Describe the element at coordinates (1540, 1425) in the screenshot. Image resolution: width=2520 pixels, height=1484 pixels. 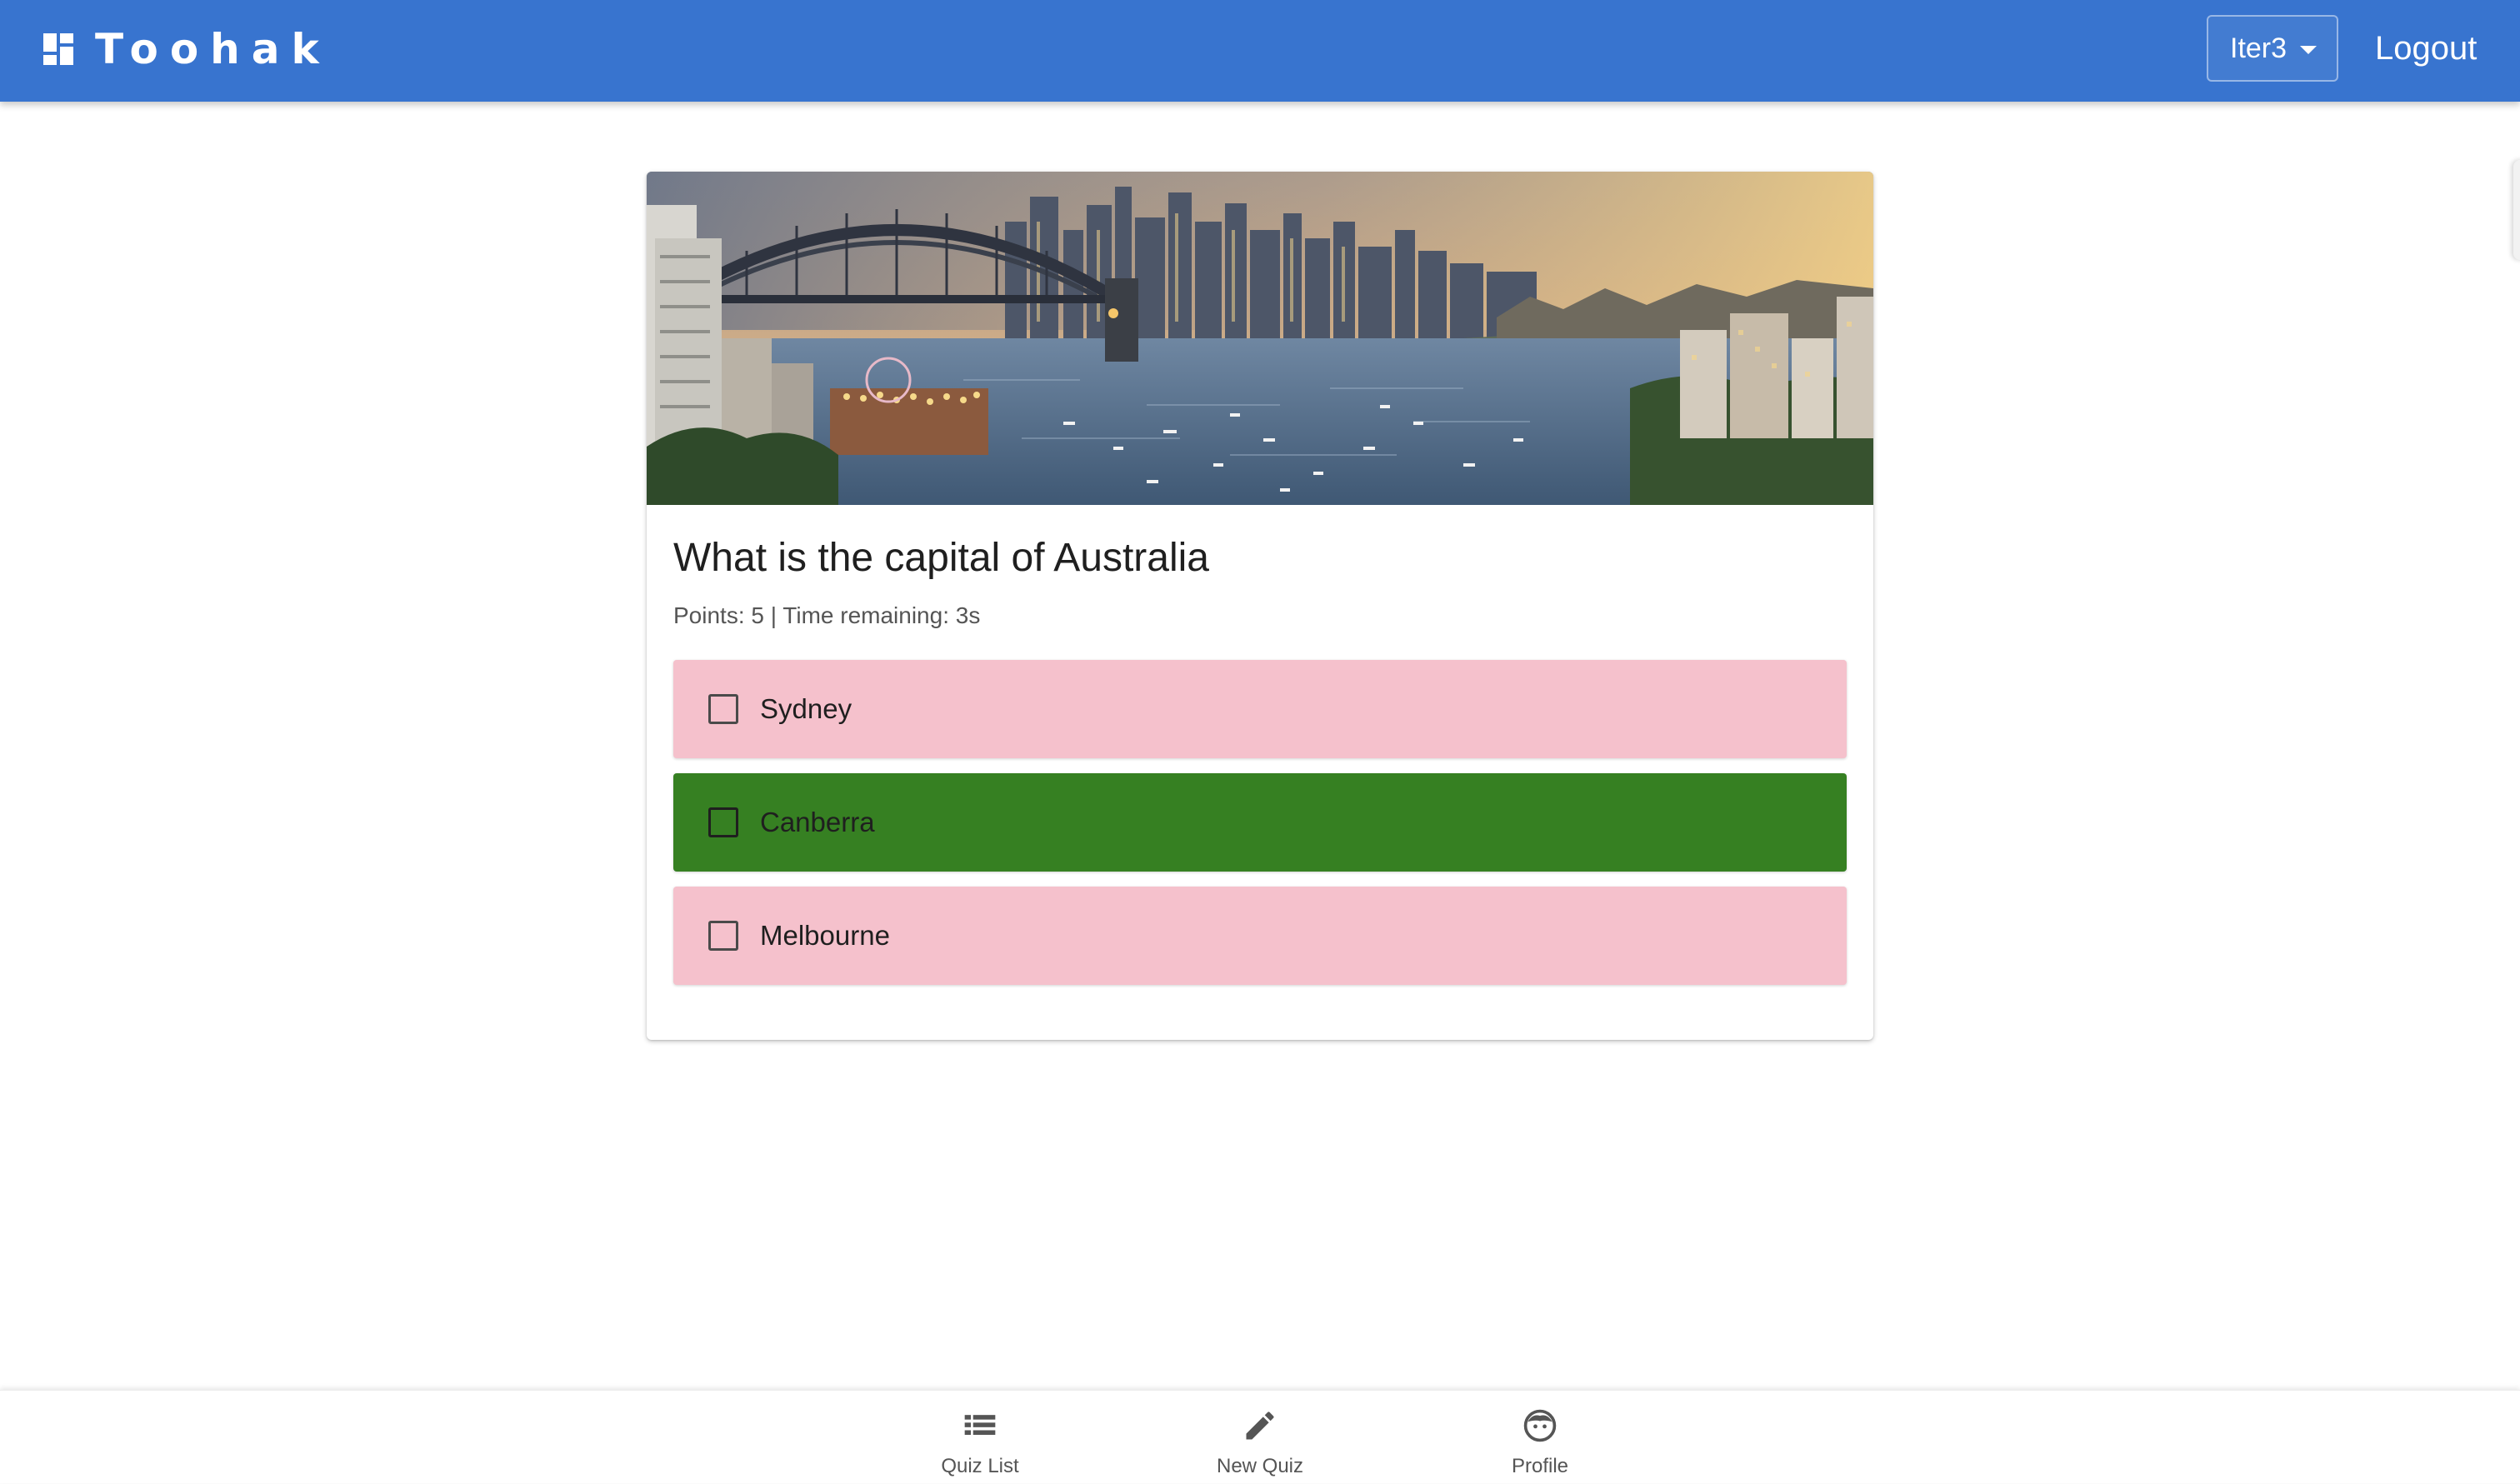
I see `face-icon` at that location.